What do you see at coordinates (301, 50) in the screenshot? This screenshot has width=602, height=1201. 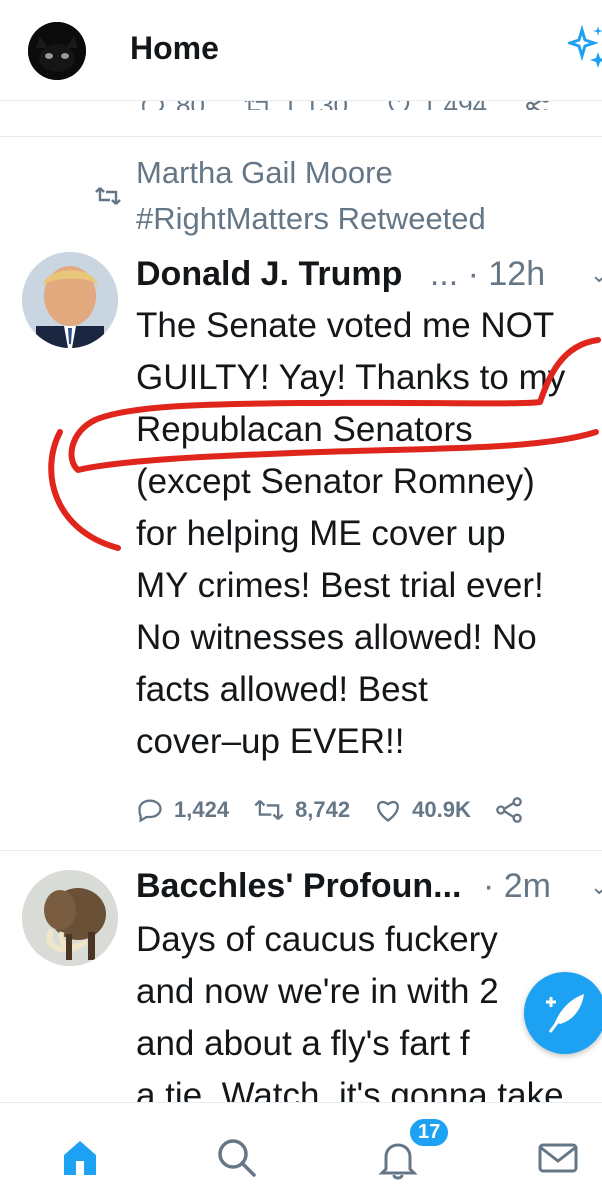 I see `top-app-bar: Home` at bounding box center [301, 50].